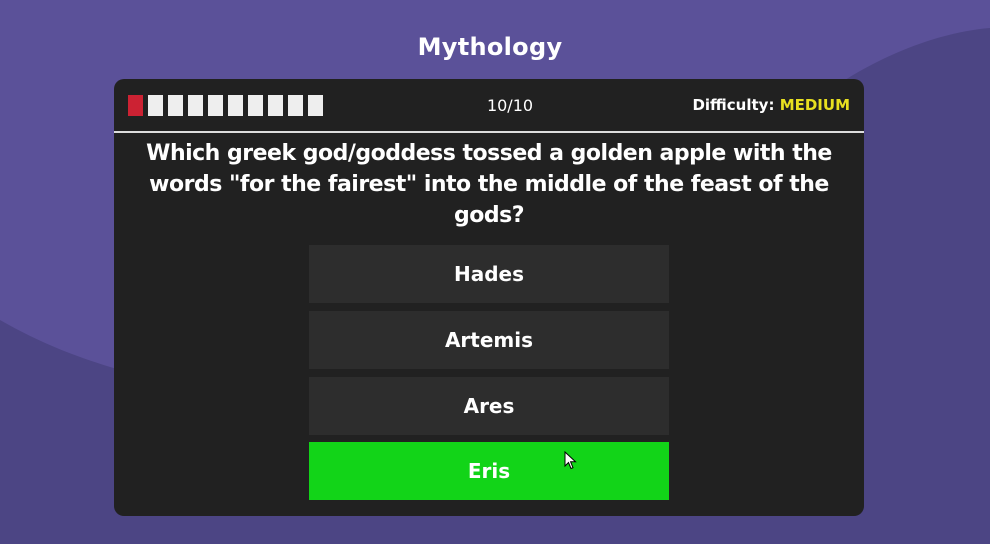 The width and height of the screenshot is (990, 544). Describe the element at coordinates (490, 47) in the screenshot. I see `category-title: Mythology` at that location.